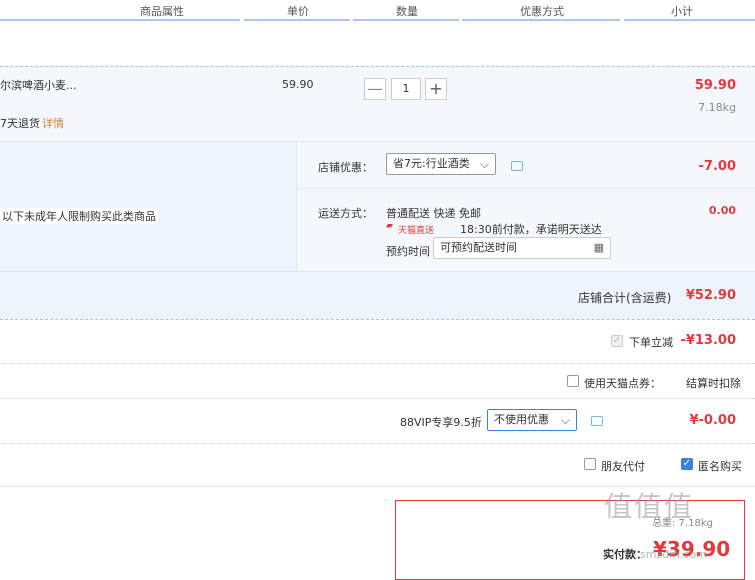 The width and height of the screenshot is (755, 580). Describe the element at coordinates (298, 84) in the screenshot. I see `item-price: 59.90` at that location.